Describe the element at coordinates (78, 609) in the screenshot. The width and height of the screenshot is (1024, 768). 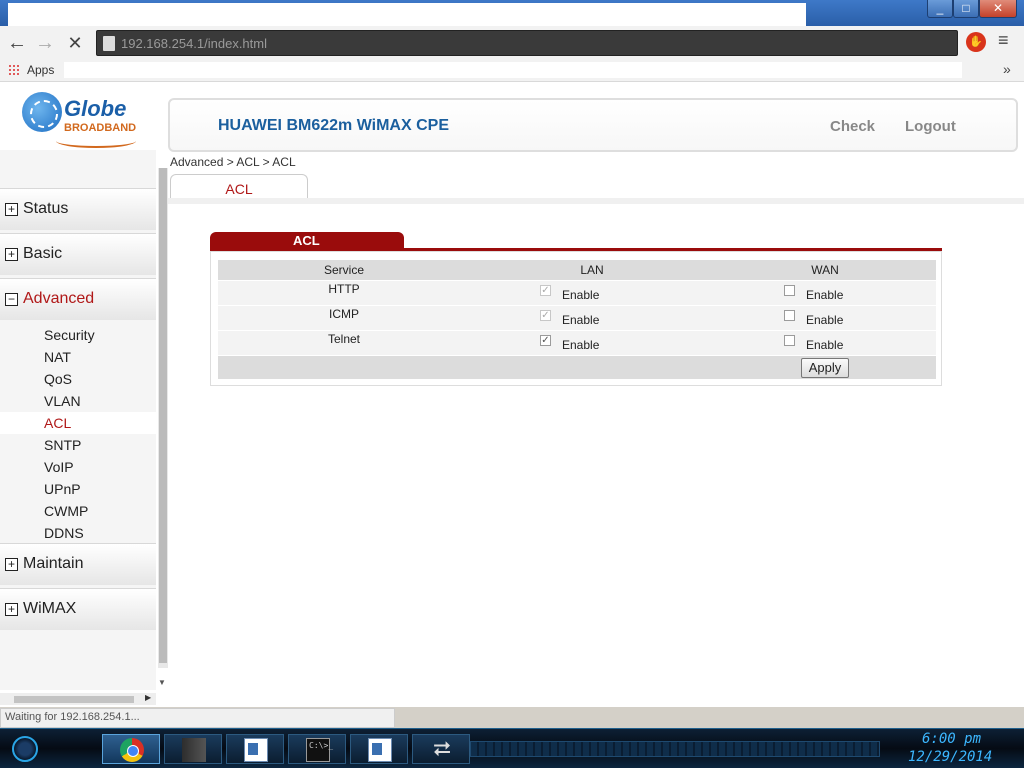
I see `sidebar-item-wimax: + WiMAX` at that location.